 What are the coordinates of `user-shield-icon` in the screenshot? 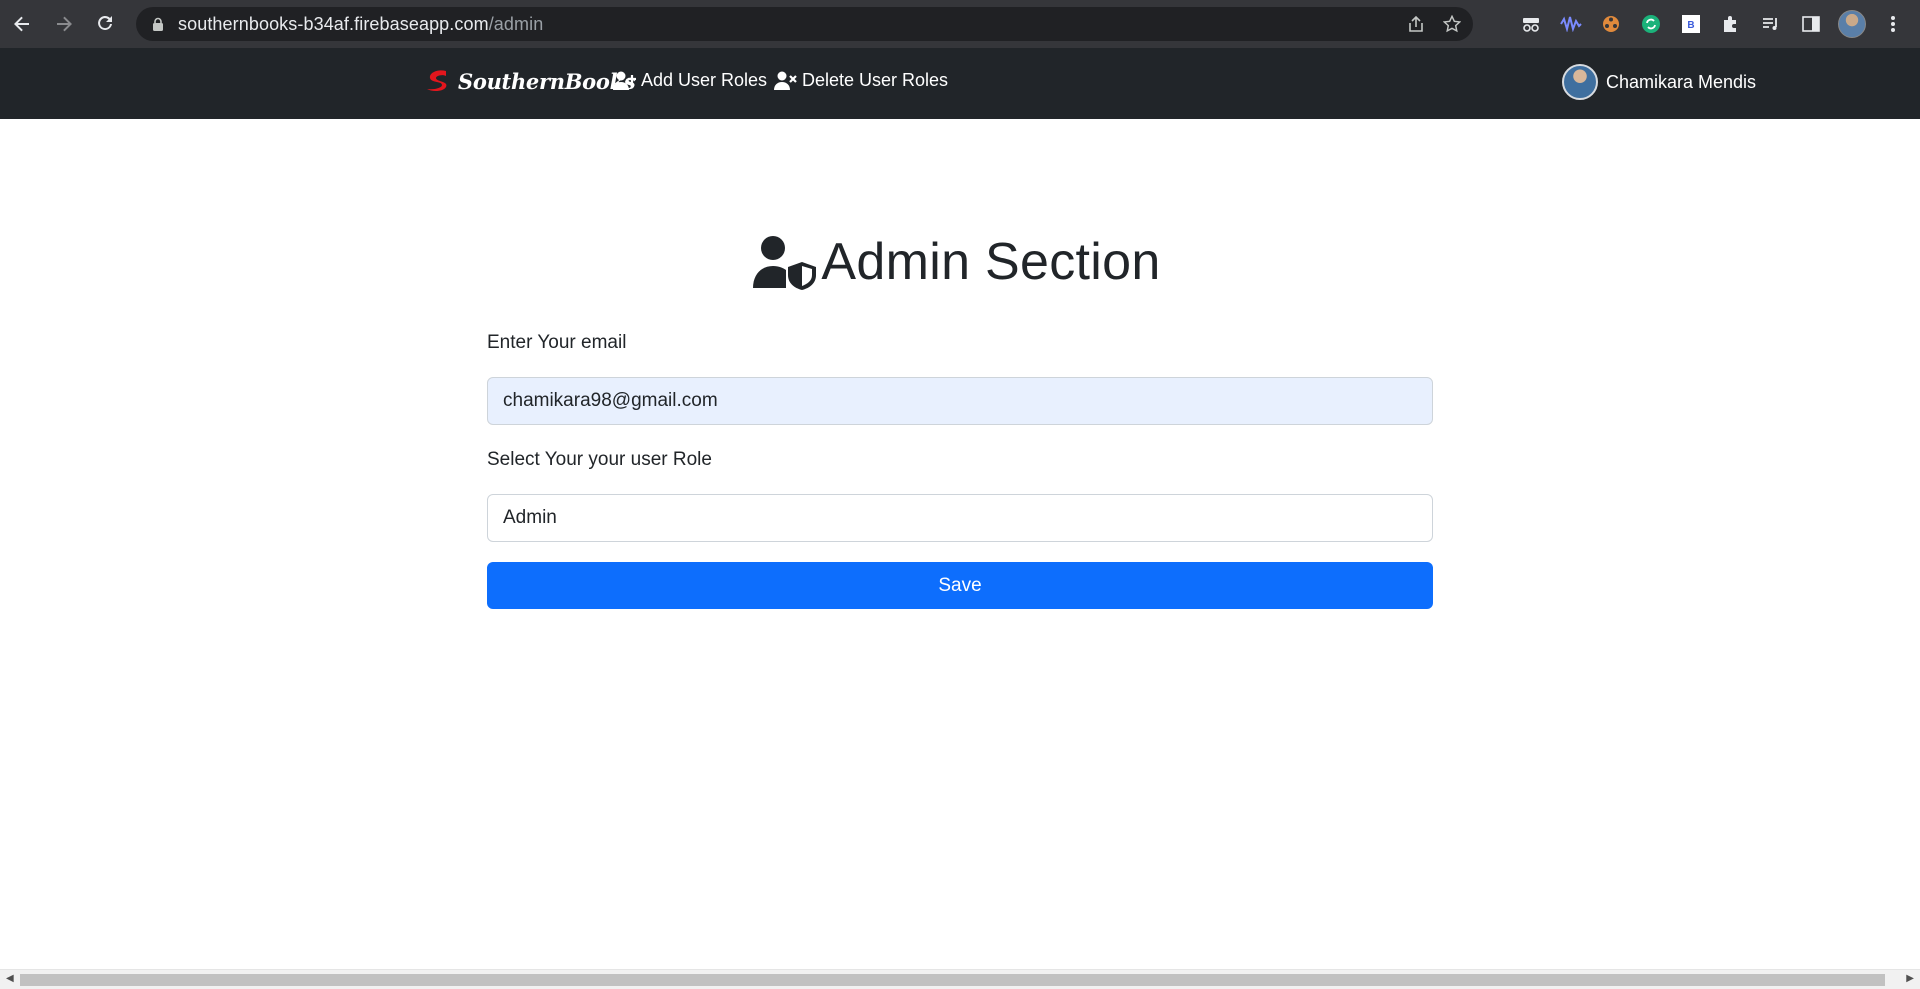 It's located at (786, 262).